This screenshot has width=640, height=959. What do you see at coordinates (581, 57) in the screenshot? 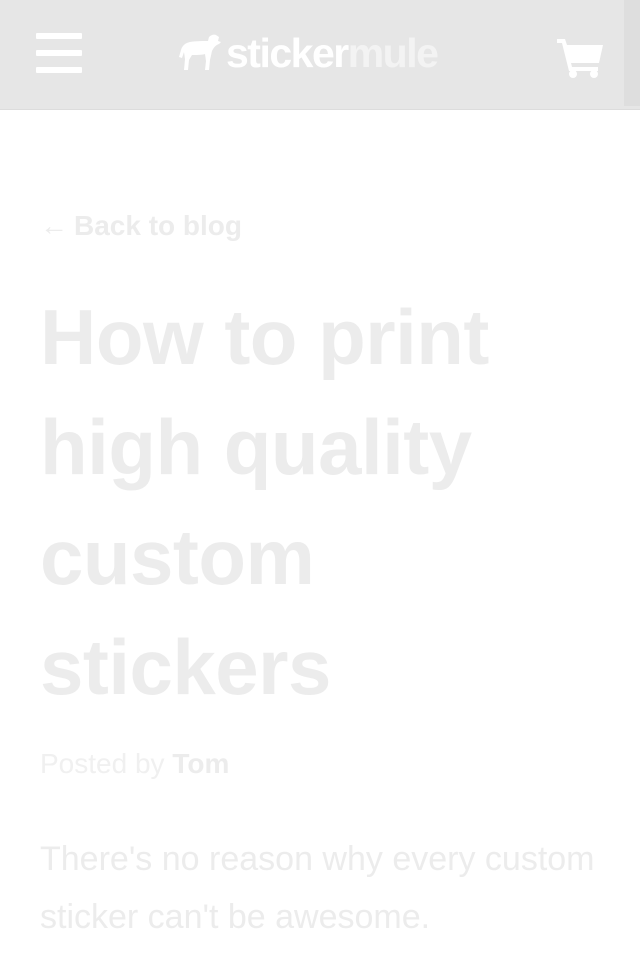
I see `shopping-cart-icon` at bounding box center [581, 57].